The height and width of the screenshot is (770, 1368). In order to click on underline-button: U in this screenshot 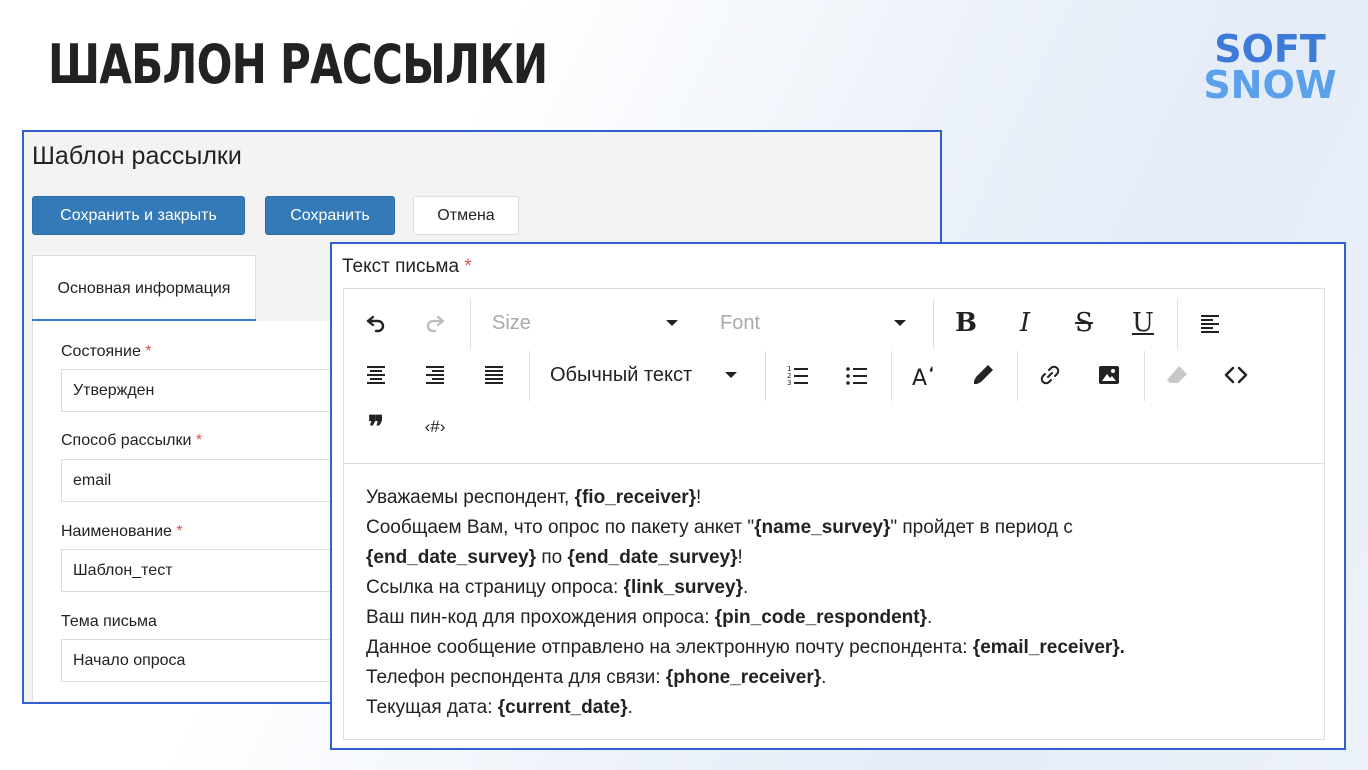, I will do `click(1143, 323)`.